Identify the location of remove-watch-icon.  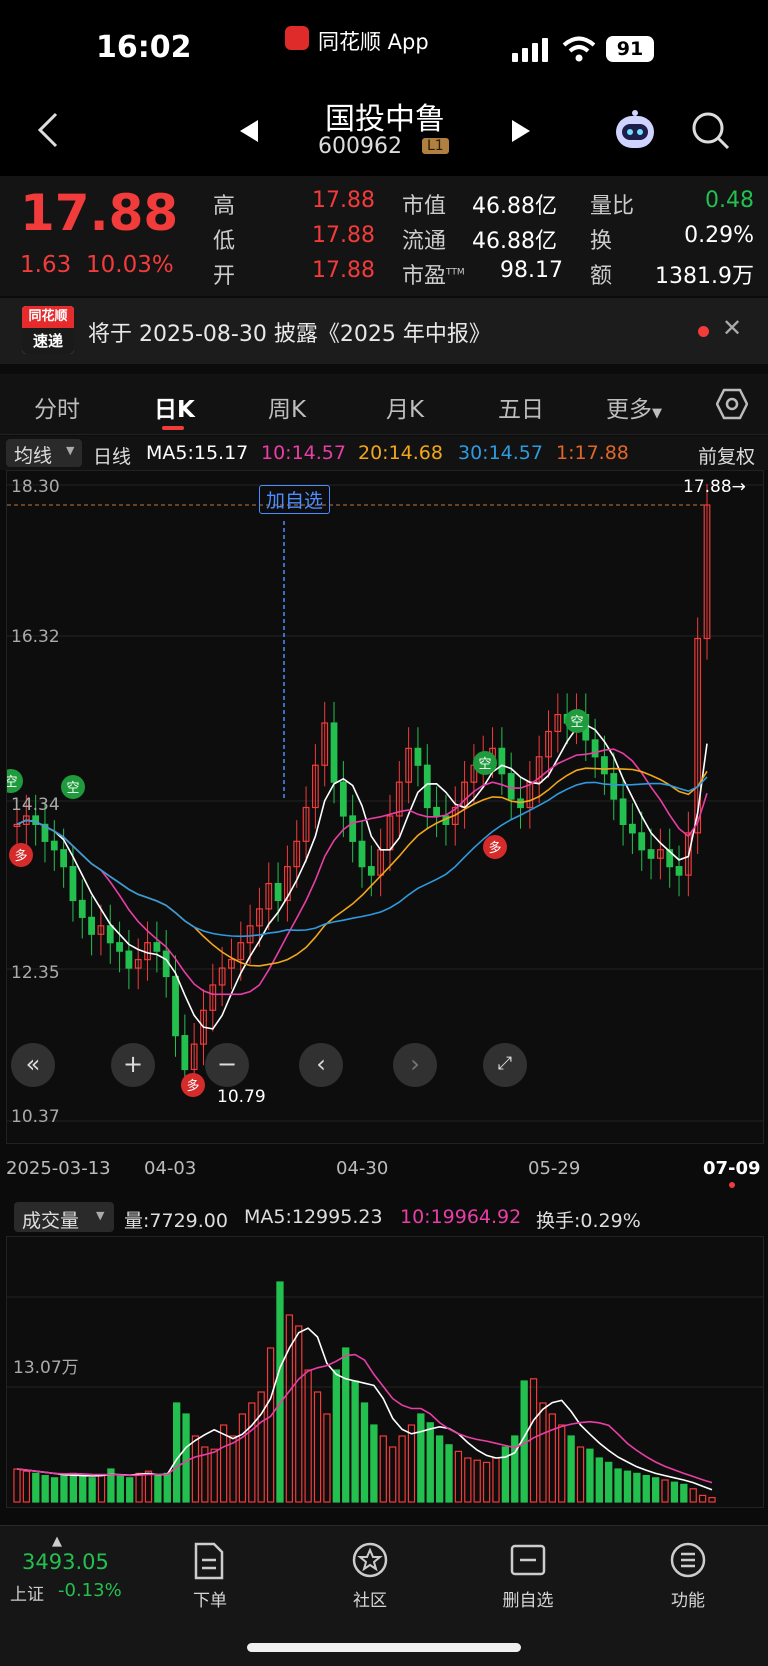
(528, 1560).